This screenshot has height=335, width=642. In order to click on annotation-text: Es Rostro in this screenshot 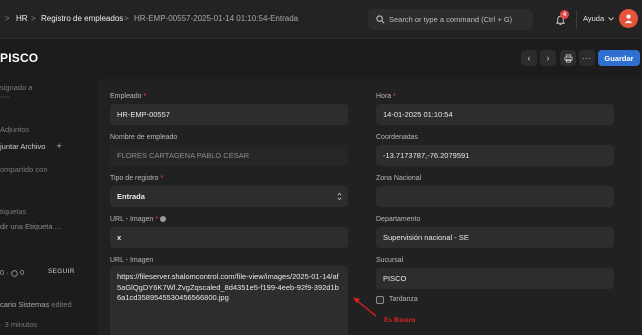, I will do `click(400, 319)`.